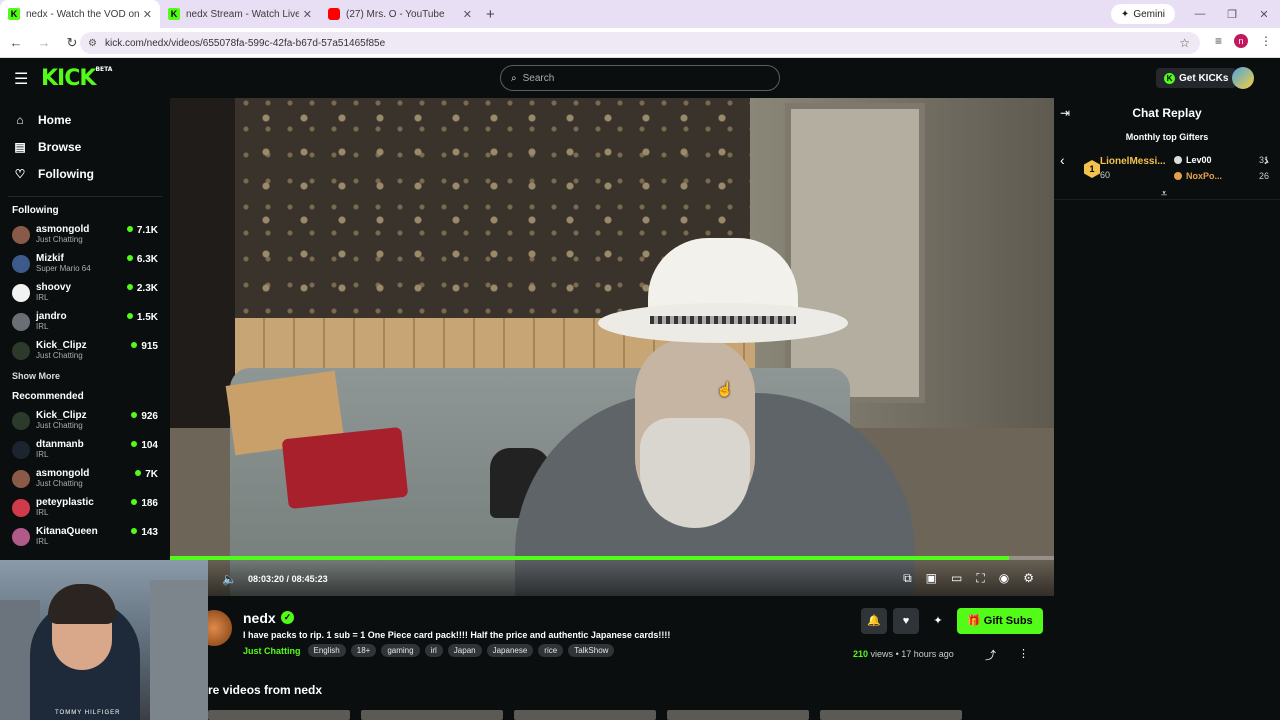 The width and height of the screenshot is (1280, 720). Describe the element at coordinates (326, 650) in the screenshot. I see `tag-pill: English` at that location.